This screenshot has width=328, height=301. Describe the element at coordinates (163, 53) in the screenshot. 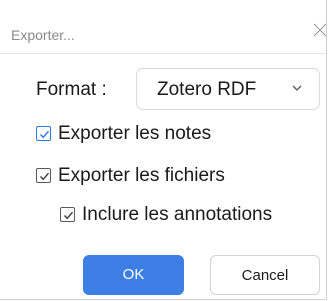

I see `title-divider` at that location.